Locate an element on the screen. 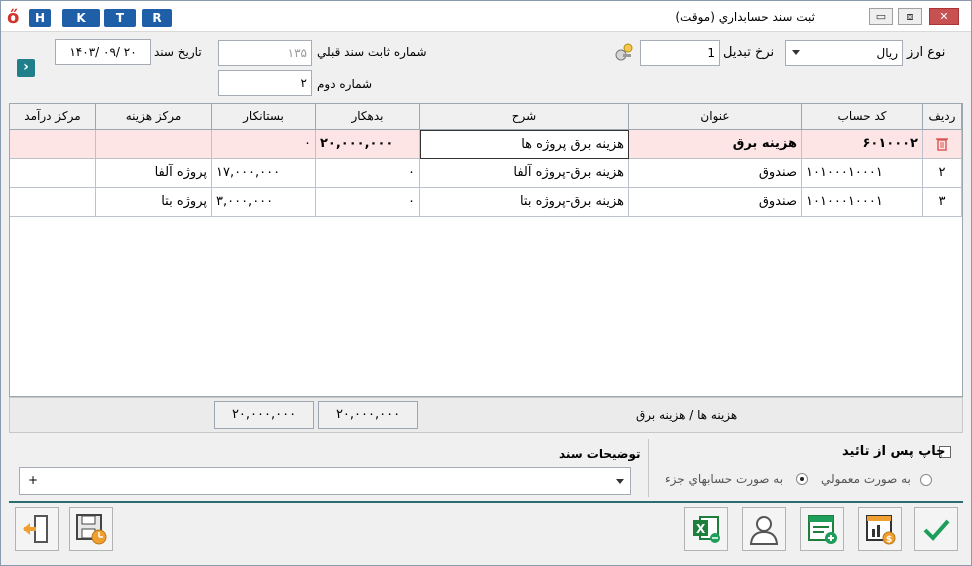 This screenshot has height=566, width=972. col-header-cost-center: مركز هزينه is located at coordinates (154, 117).